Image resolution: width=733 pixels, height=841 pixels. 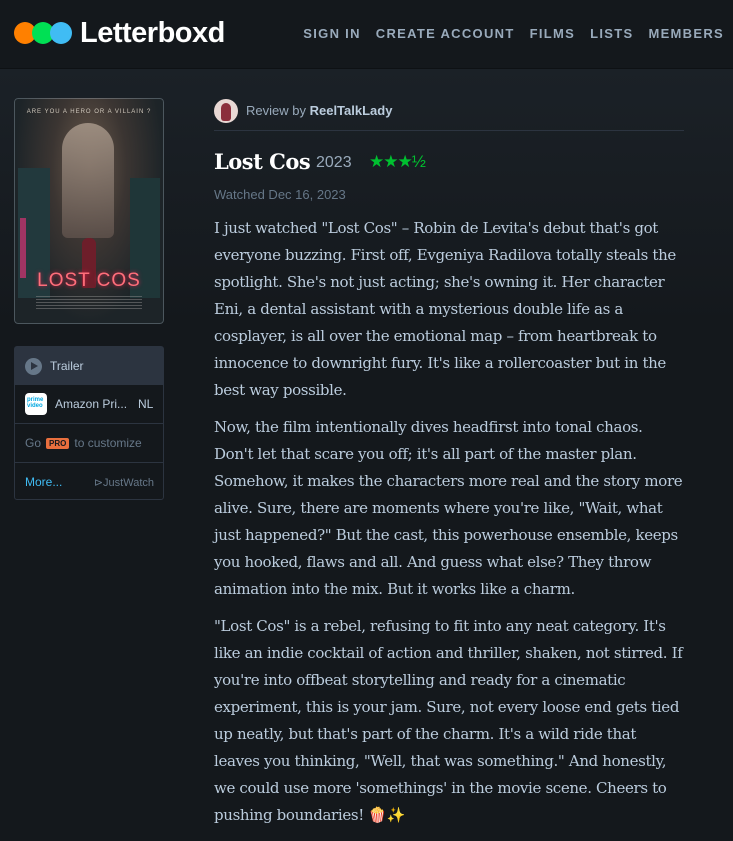 What do you see at coordinates (89, 366) in the screenshot?
I see `trailer-link: Trailer` at bounding box center [89, 366].